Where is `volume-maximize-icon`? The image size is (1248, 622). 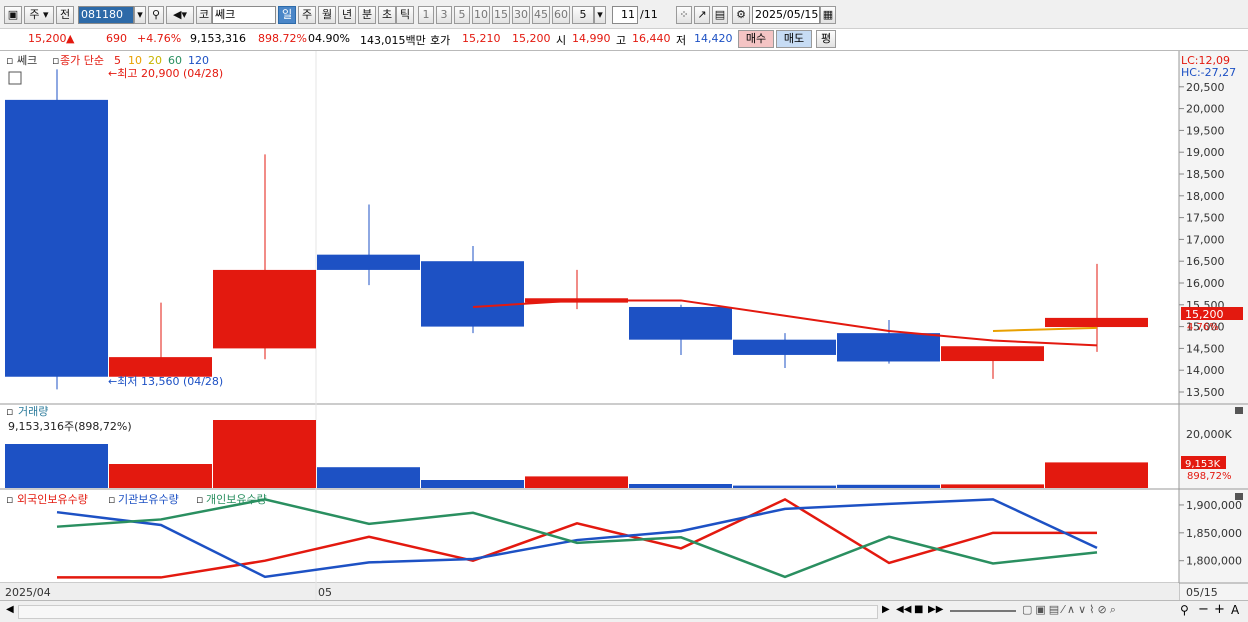
volume-maximize-icon is located at coordinates (1239, 410).